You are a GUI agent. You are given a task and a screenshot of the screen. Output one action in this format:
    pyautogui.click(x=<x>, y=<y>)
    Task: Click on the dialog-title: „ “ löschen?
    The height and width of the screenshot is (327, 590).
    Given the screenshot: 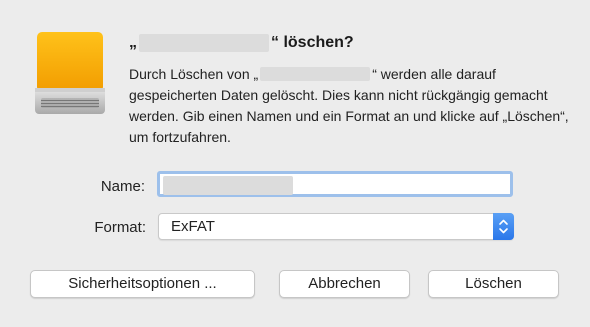 What is the action you would take?
    pyautogui.click(x=241, y=43)
    